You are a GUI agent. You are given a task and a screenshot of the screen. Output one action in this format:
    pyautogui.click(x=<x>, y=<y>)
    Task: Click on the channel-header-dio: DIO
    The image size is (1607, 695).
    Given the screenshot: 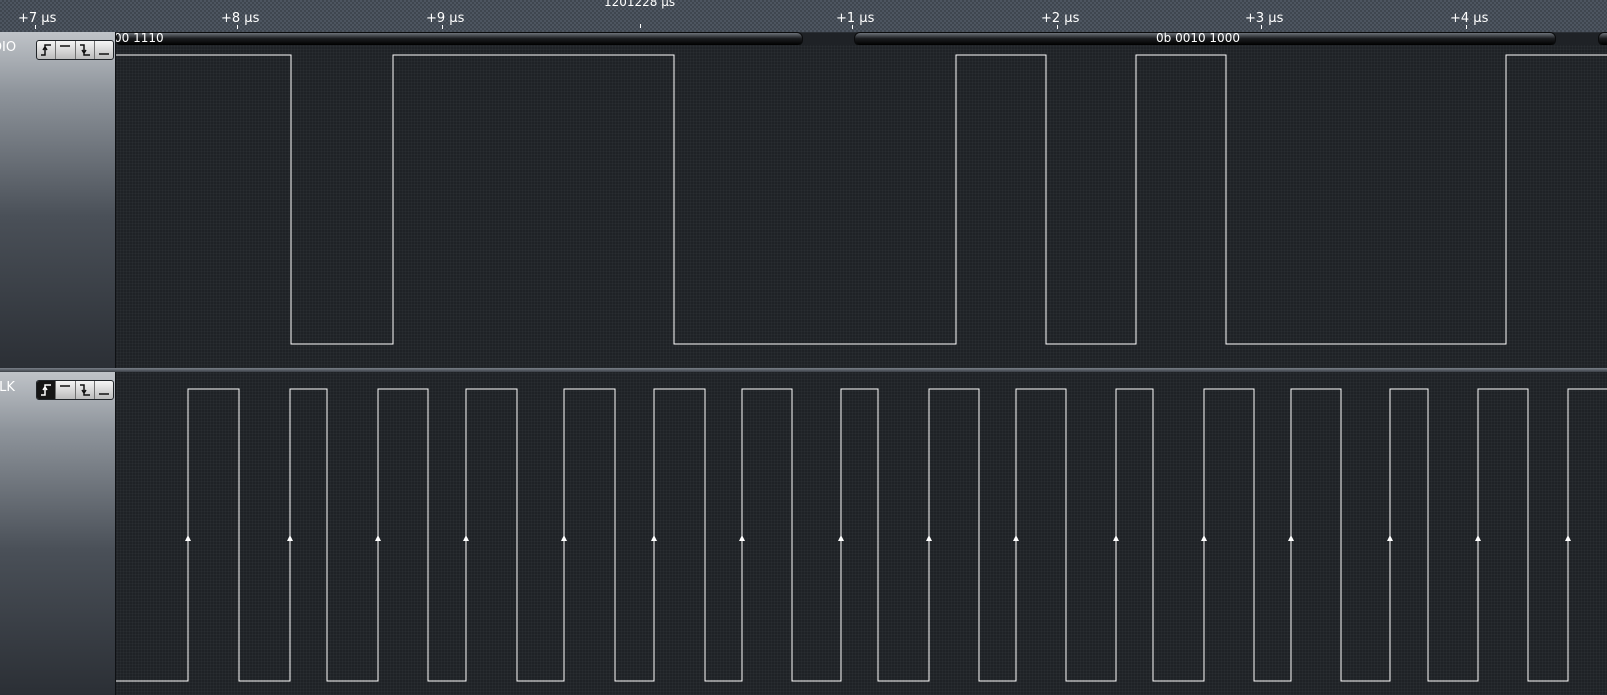 What is the action you would take?
    pyautogui.click(x=58, y=200)
    